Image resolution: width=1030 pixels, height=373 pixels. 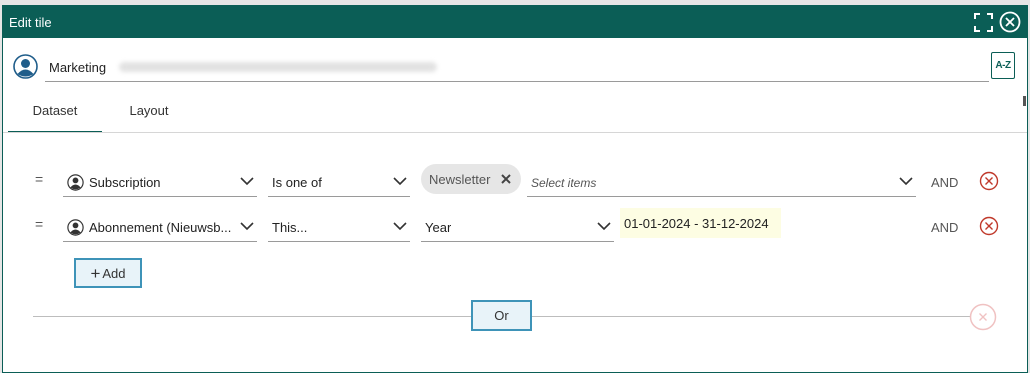 I want to click on redacted-text, so click(x=278, y=67).